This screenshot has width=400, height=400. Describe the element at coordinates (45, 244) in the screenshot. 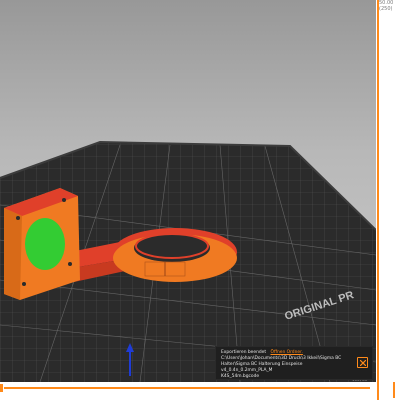

I see `green-disc` at that location.